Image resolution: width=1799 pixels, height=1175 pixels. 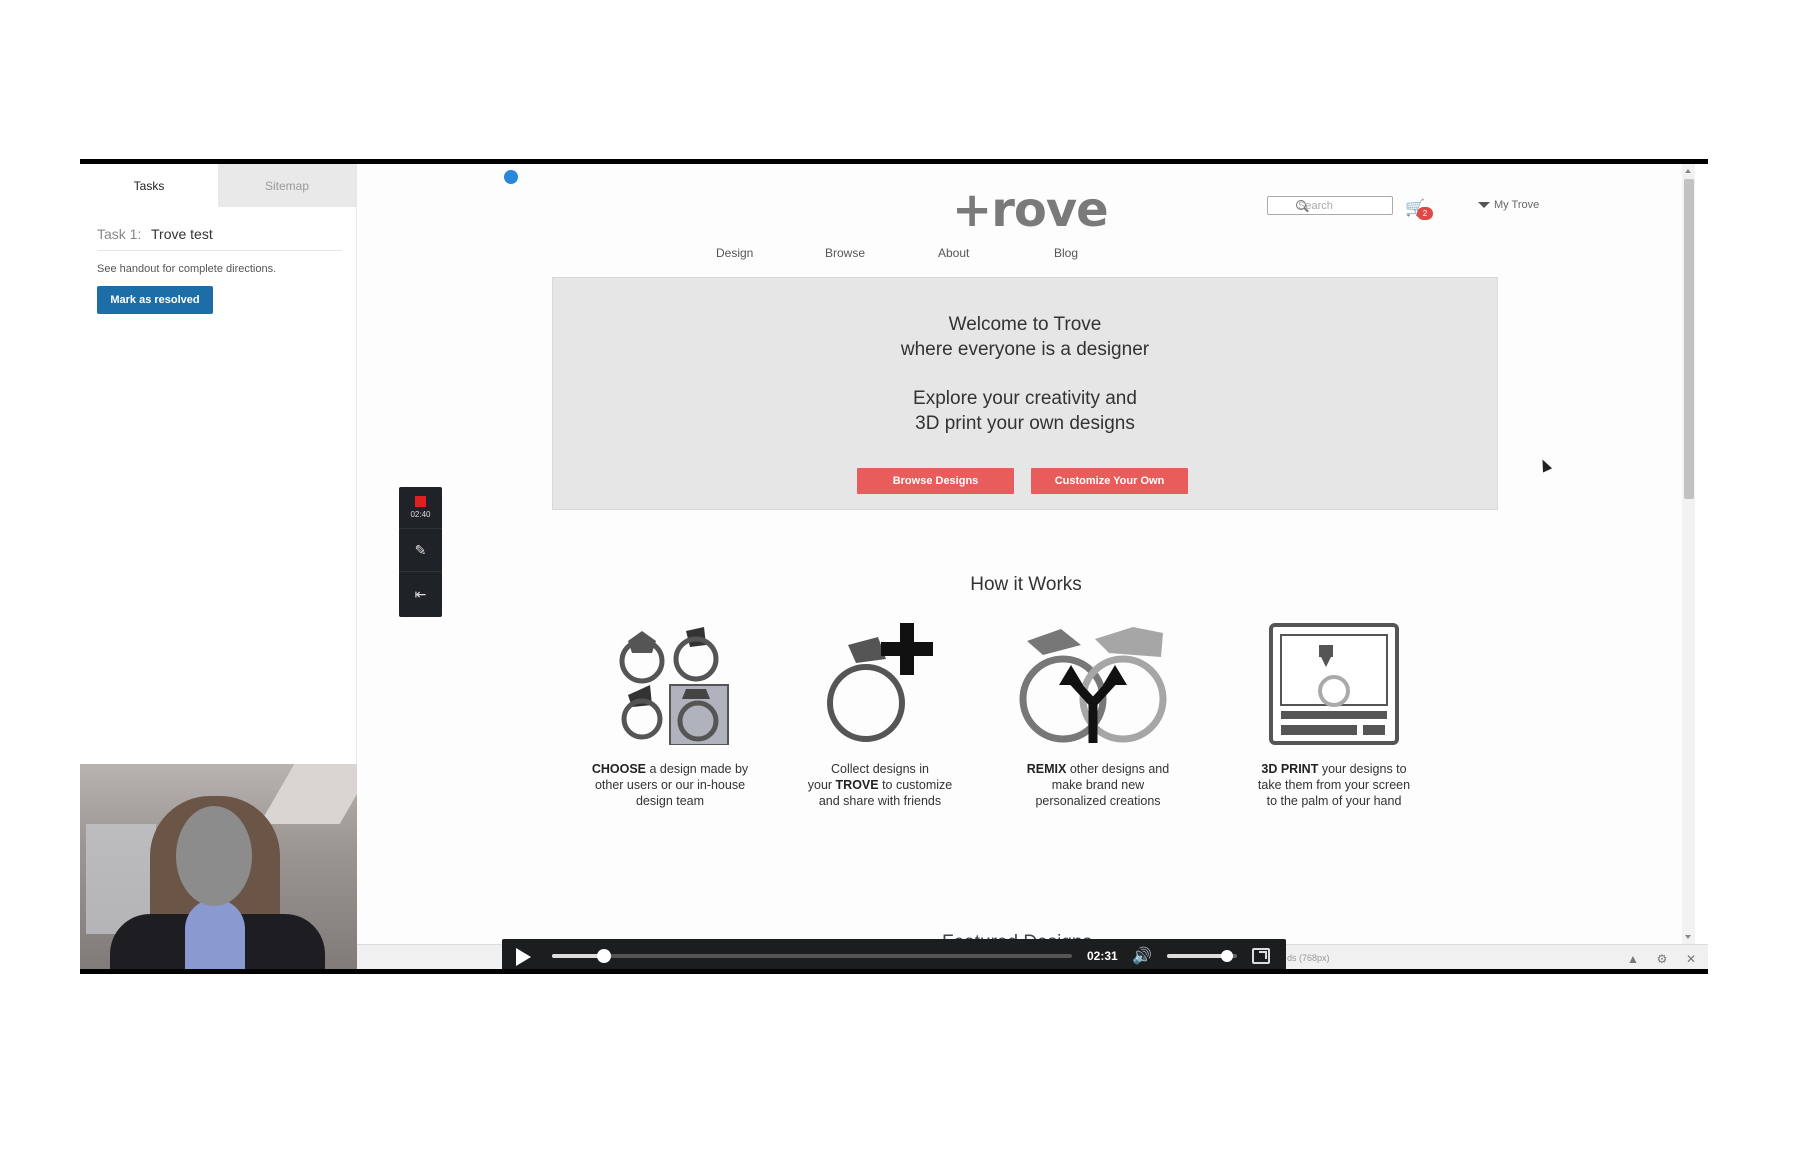 What do you see at coordinates (1362, 769) in the screenshot?
I see `step-3d-print-text-1: your designs to` at bounding box center [1362, 769].